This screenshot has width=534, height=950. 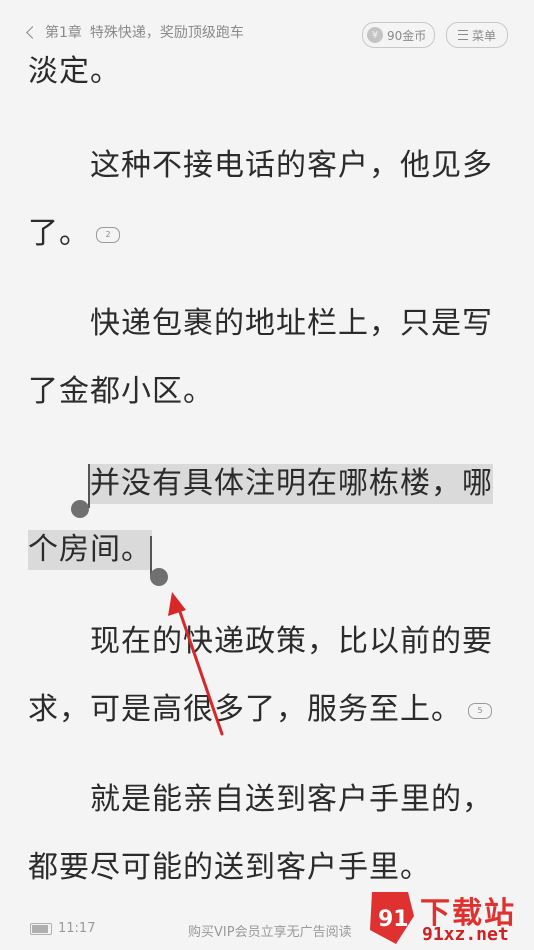 What do you see at coordinates (465, 934) in the screenshot?
I see `watermark-domain: 91xz.net` at bounding box center [465, 934].